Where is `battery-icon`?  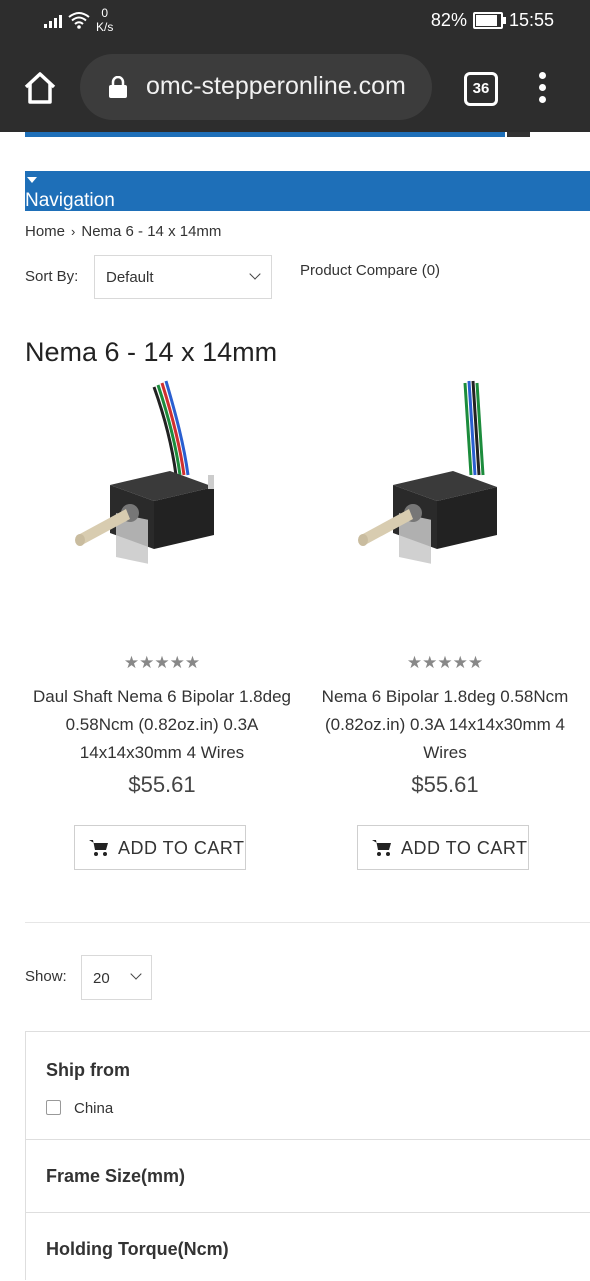 battery-icon is located at coordinates (489, 20).